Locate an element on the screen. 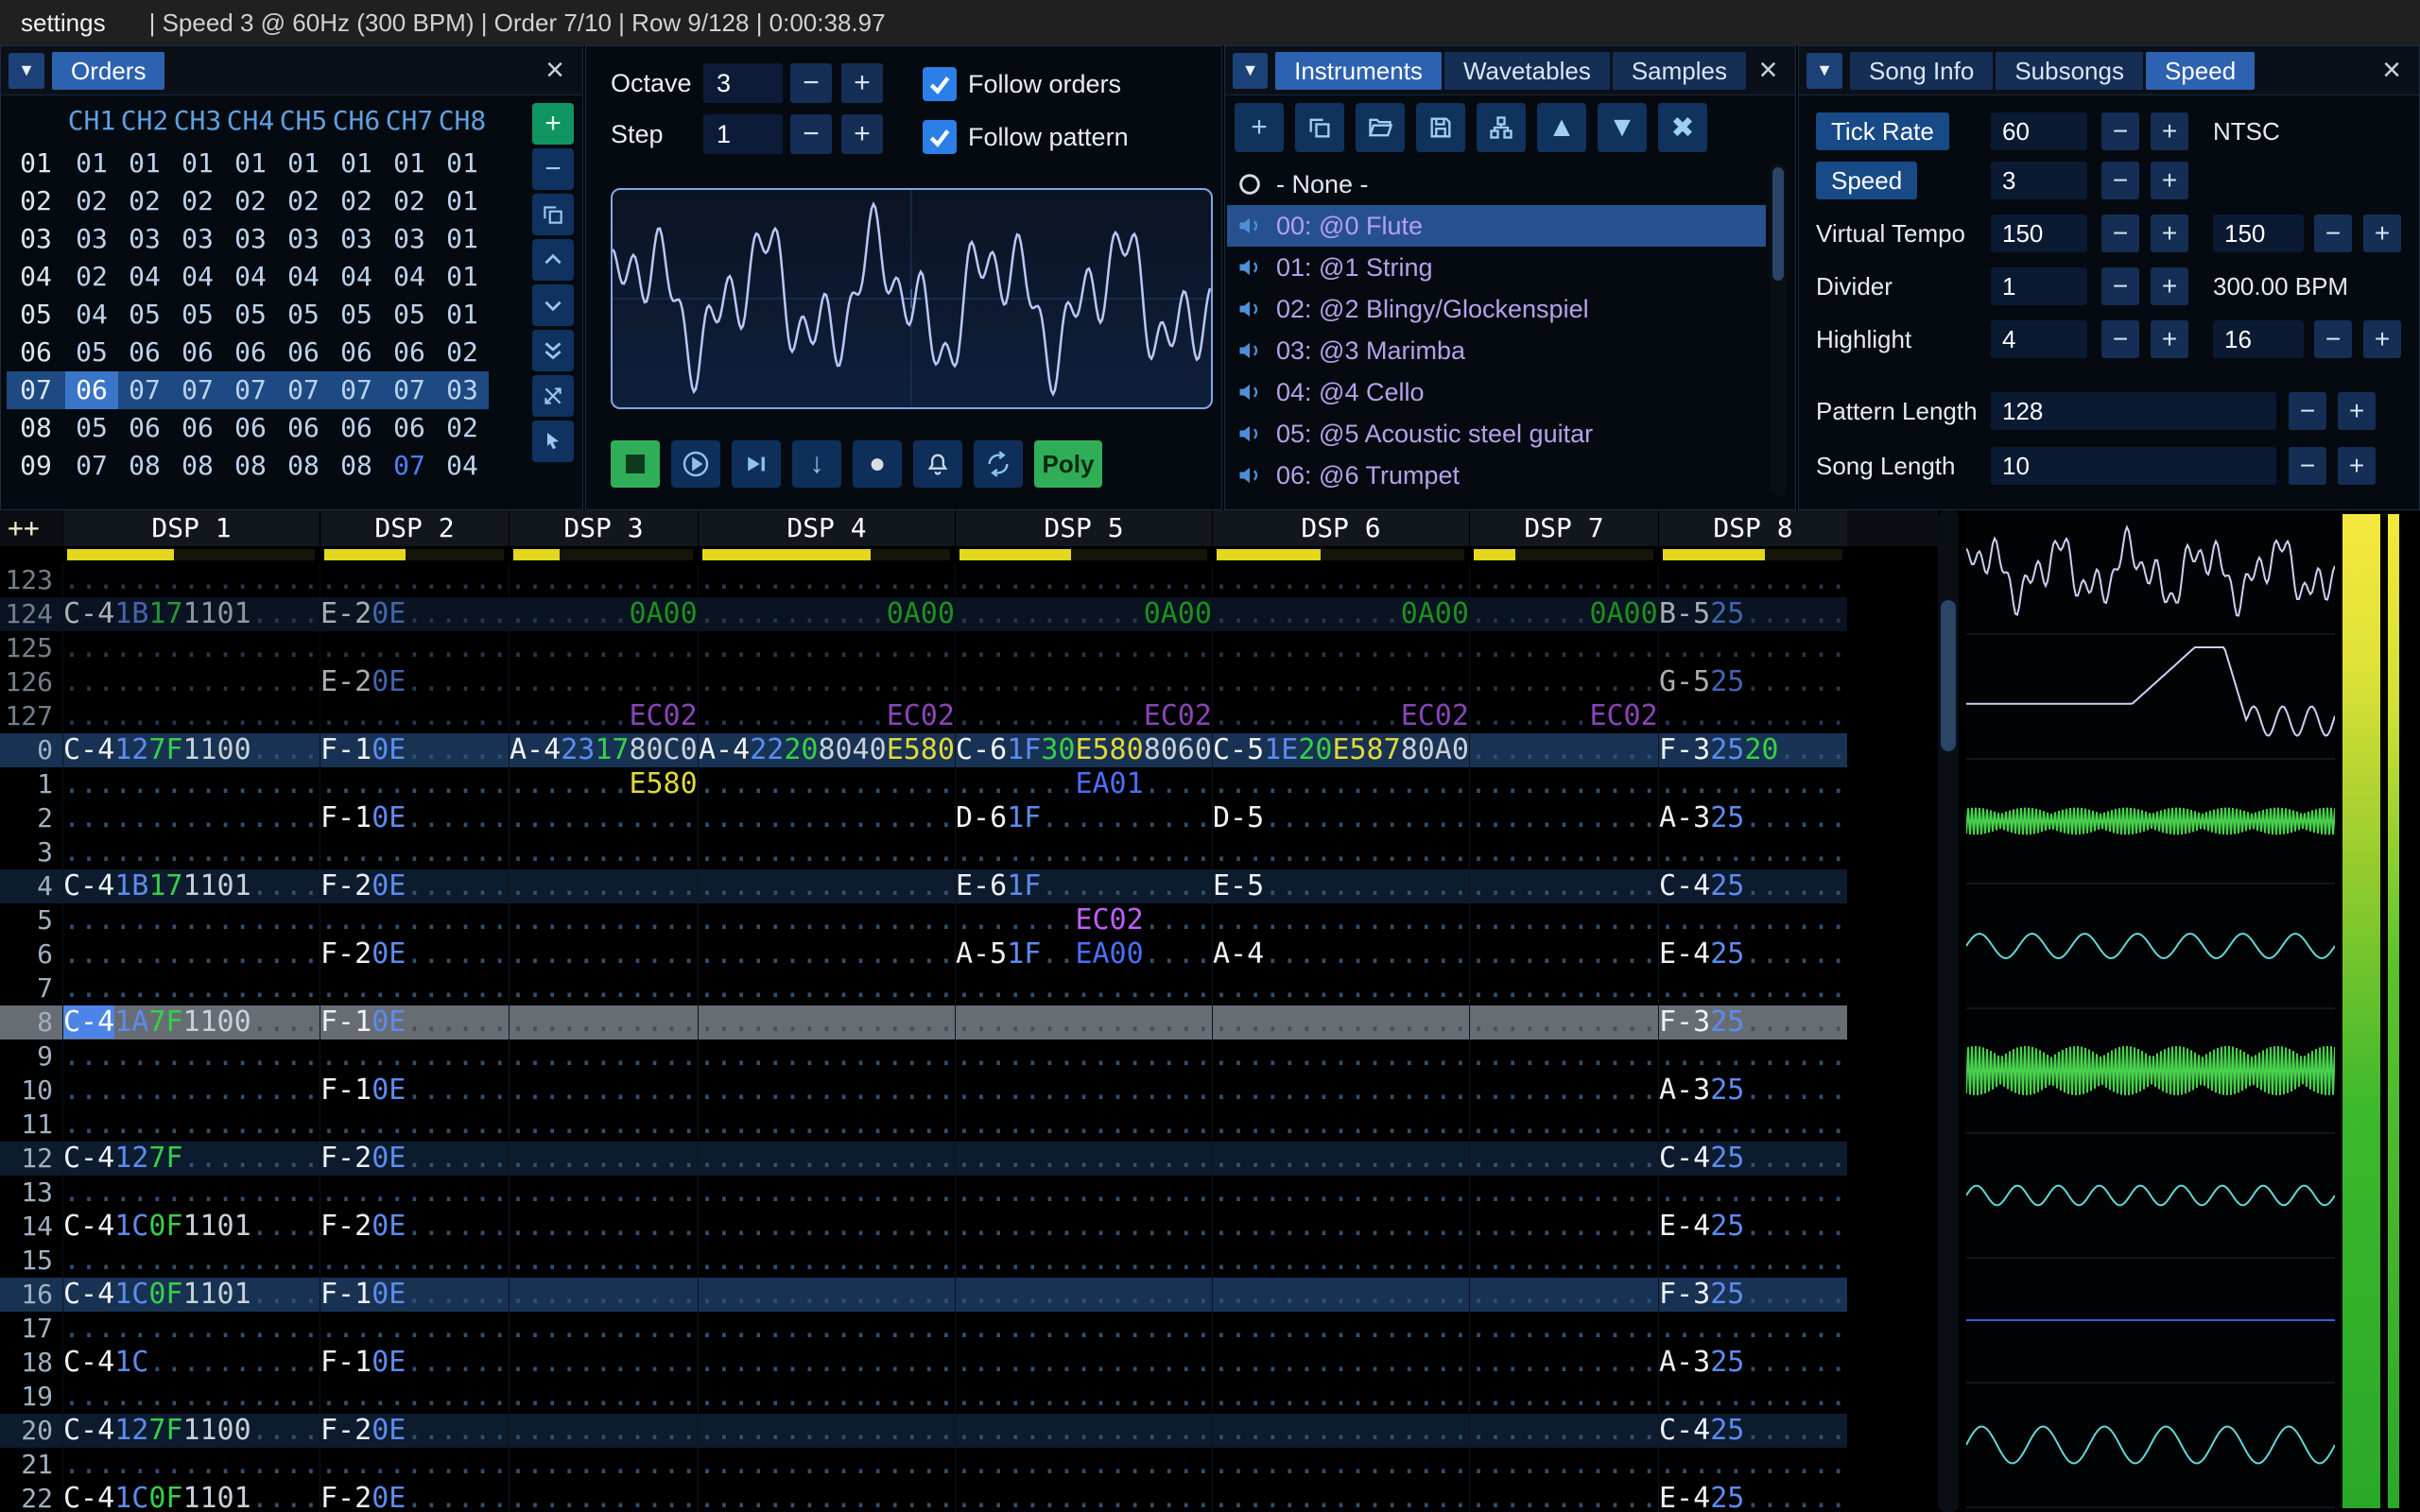  instrument-item: 05: @5 Acoustic steel guitar is located at coordinates (1496, 434).